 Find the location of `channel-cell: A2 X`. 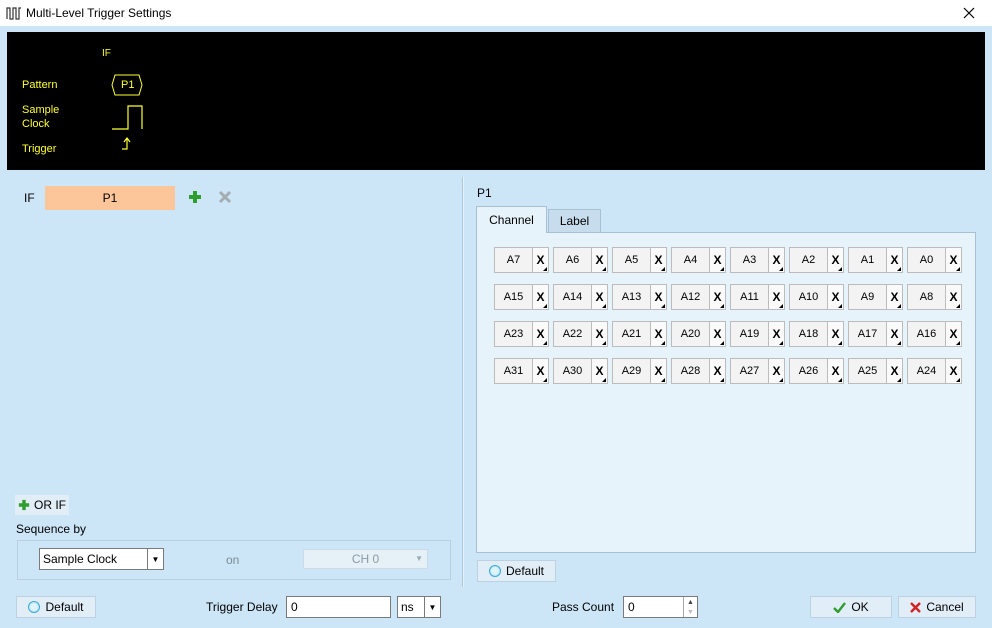

channel-cell: A2 X is located at coordinates (816, 260).